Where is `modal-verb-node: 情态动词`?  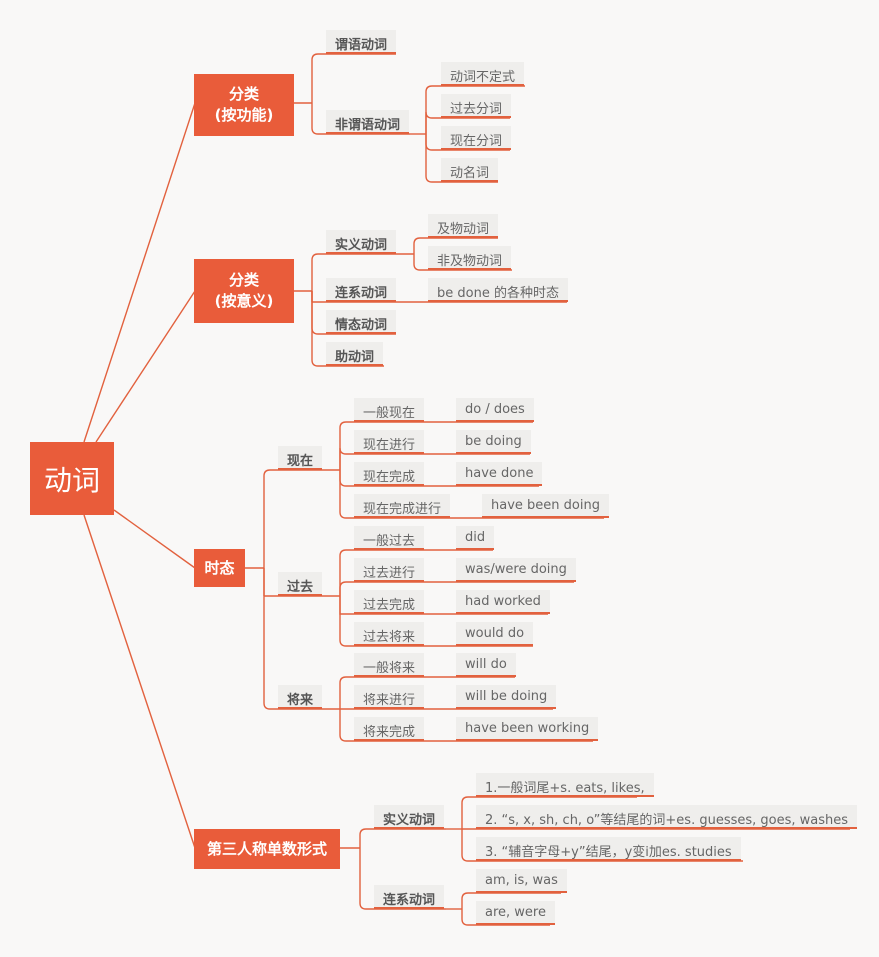
modal-verb-node: 情态动词 is located at coordinates (361, 322).